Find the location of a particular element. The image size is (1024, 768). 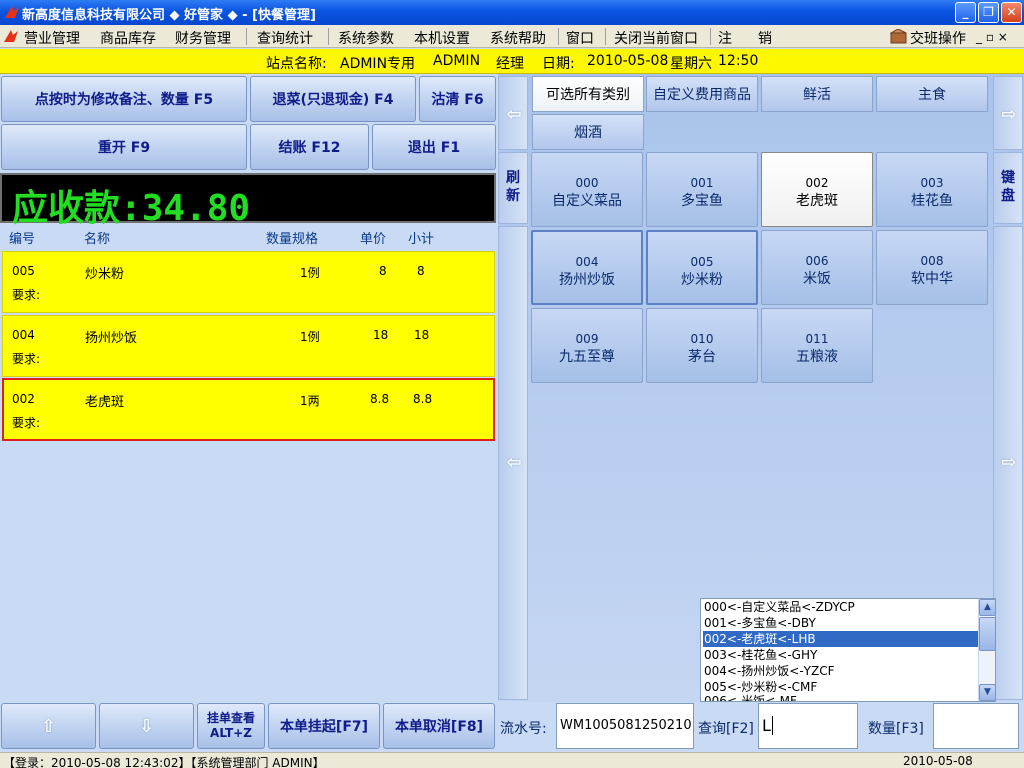

row-name: 老虎斑 is located at coordinates (105, 402).